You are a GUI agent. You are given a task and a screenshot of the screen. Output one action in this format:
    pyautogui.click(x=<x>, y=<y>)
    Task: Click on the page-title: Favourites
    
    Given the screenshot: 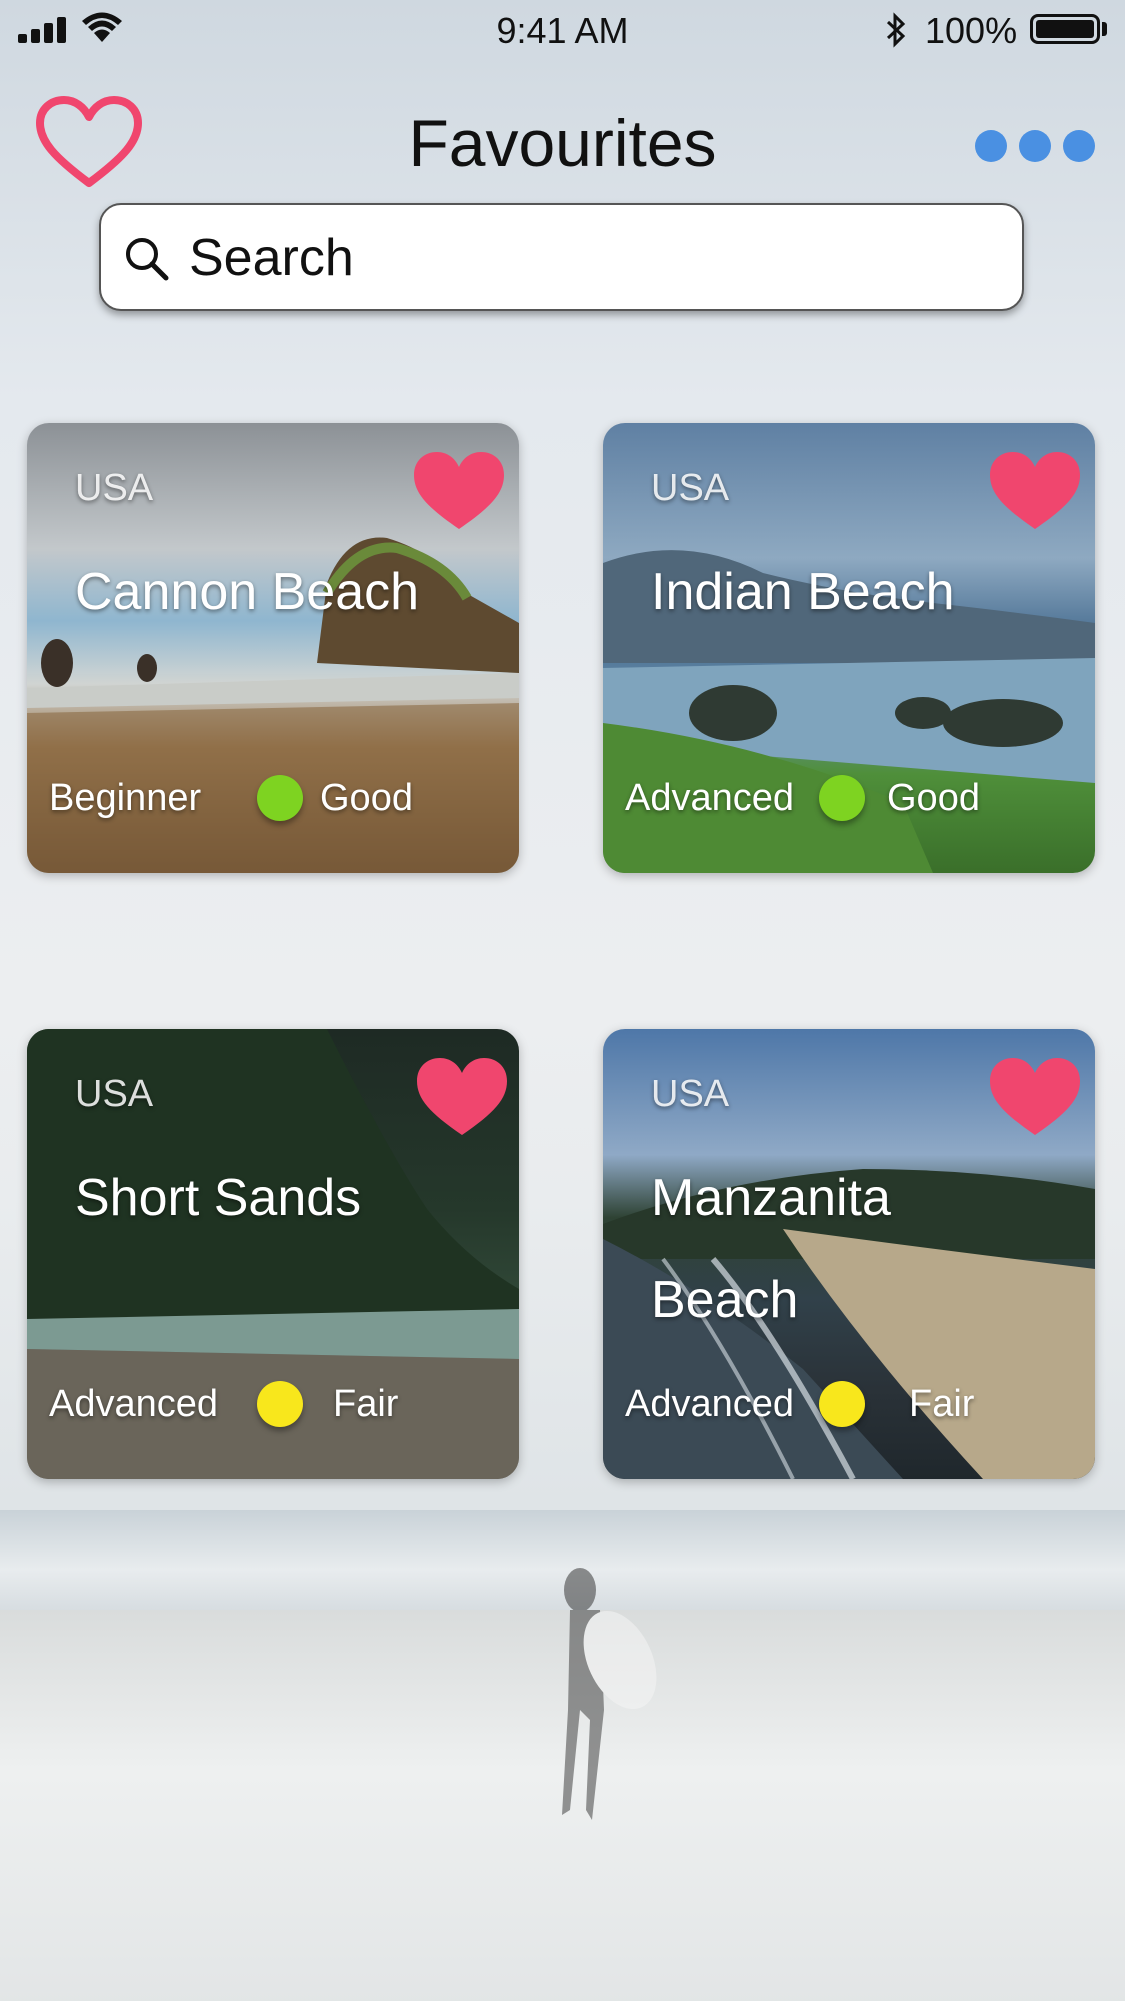 What is the action you would take?
    pyautogui.click(x=562, y=143)
    